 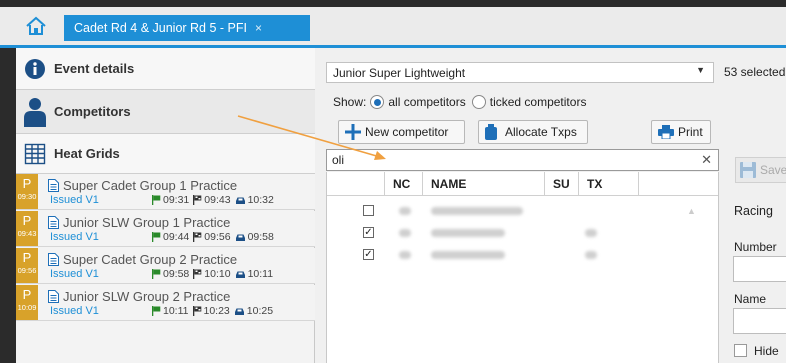 I want to click on show-label: Show:, so click(x=350, y=102).